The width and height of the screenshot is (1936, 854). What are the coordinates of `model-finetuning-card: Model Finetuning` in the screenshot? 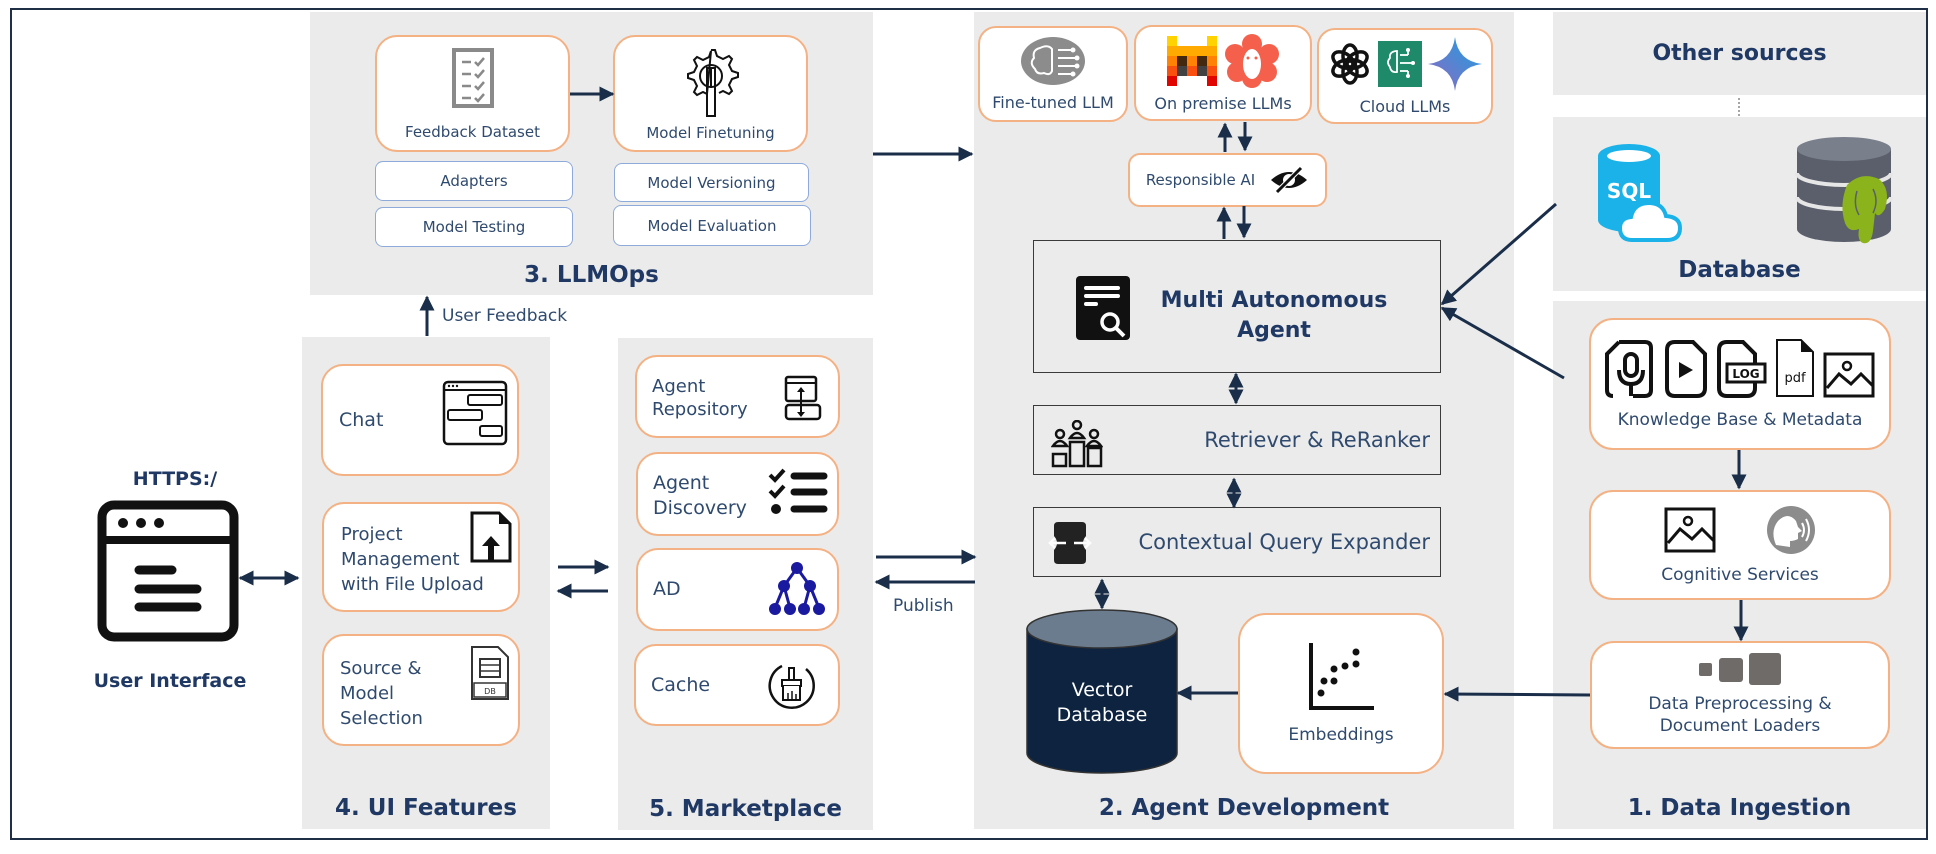 It's located at (710, 93).